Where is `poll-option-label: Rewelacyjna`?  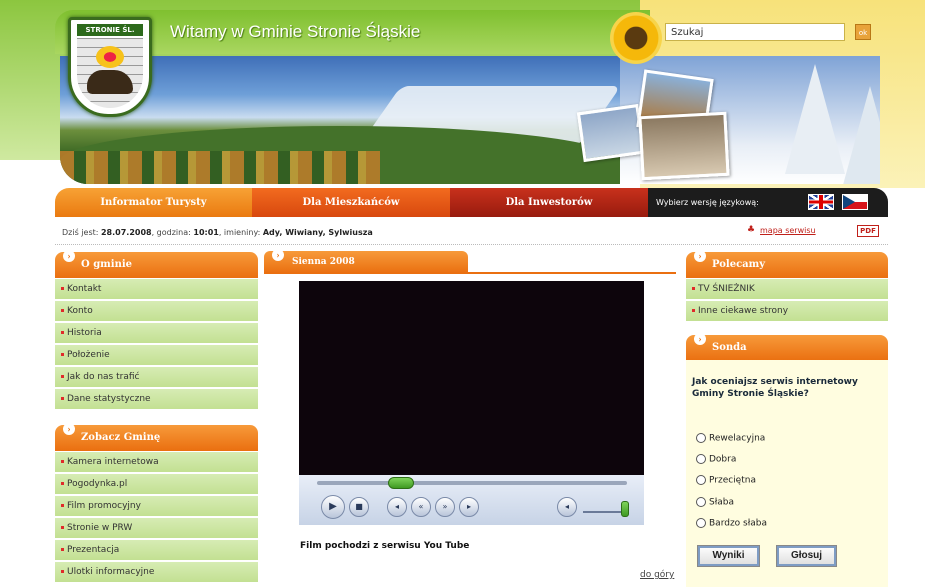 poll-option-label: Rewelacyjna is located at coordinates (737, 438).